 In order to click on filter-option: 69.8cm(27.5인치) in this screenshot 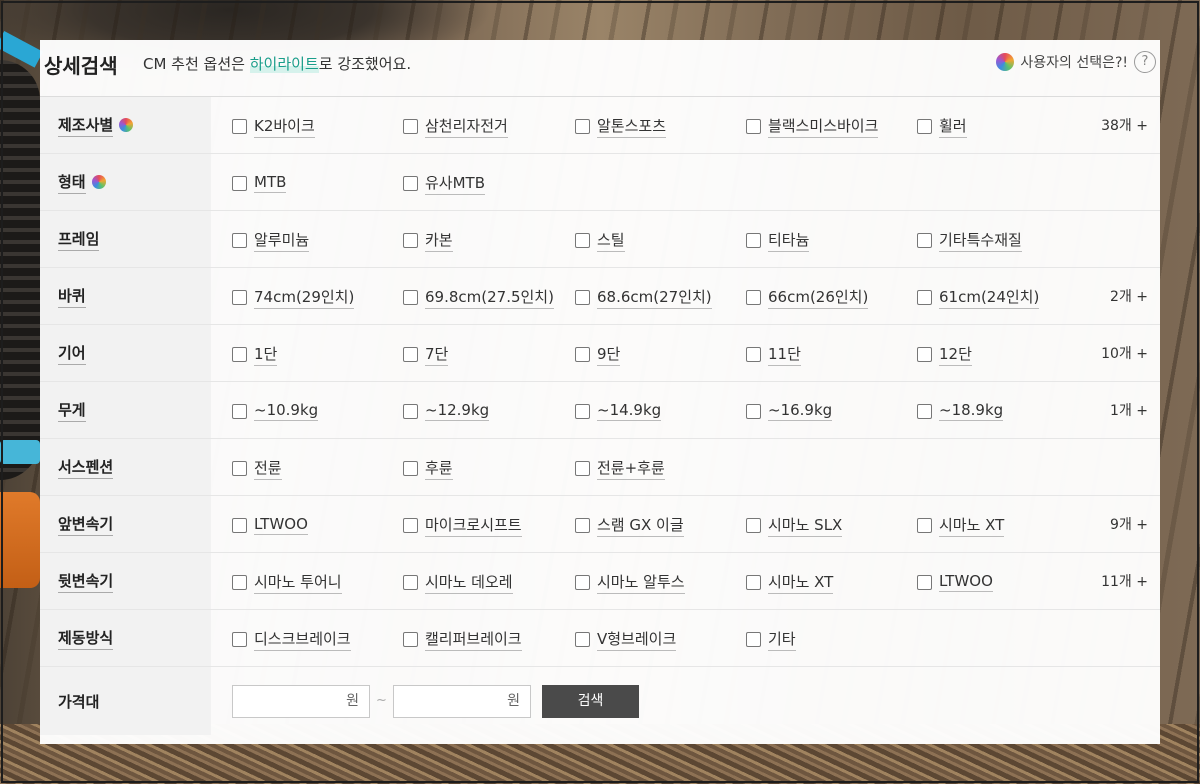, I will do `click(478, 297)`.